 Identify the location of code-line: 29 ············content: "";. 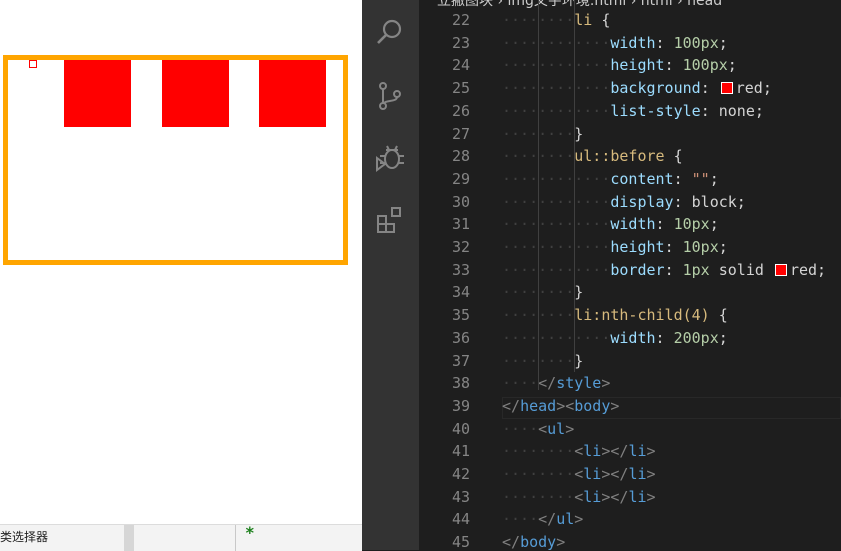
(630, 179).